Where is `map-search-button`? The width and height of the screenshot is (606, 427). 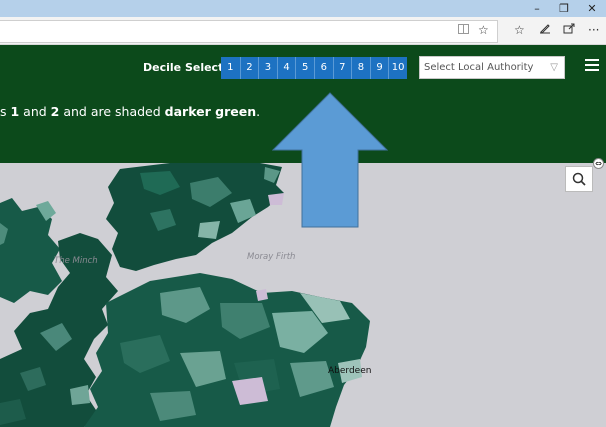
map-search-button is located at coordinates (579, 179).